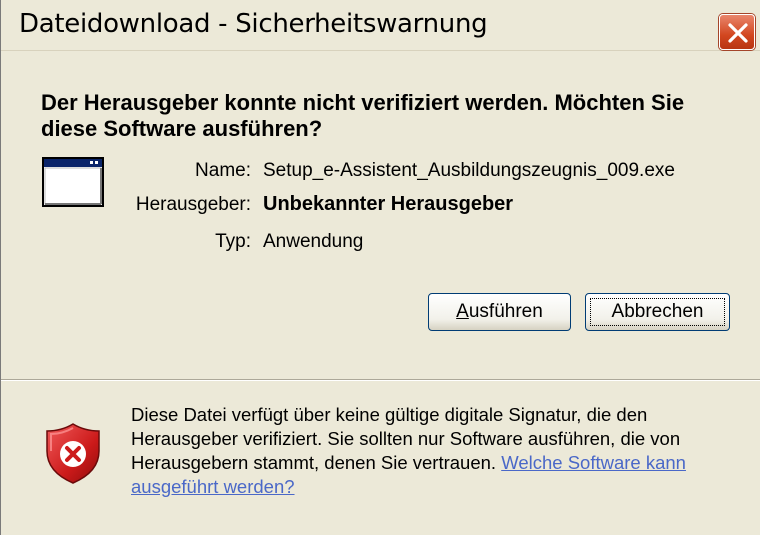 This screenshot has width=760, height=535. I want to click on close-button, so click(737, 32).